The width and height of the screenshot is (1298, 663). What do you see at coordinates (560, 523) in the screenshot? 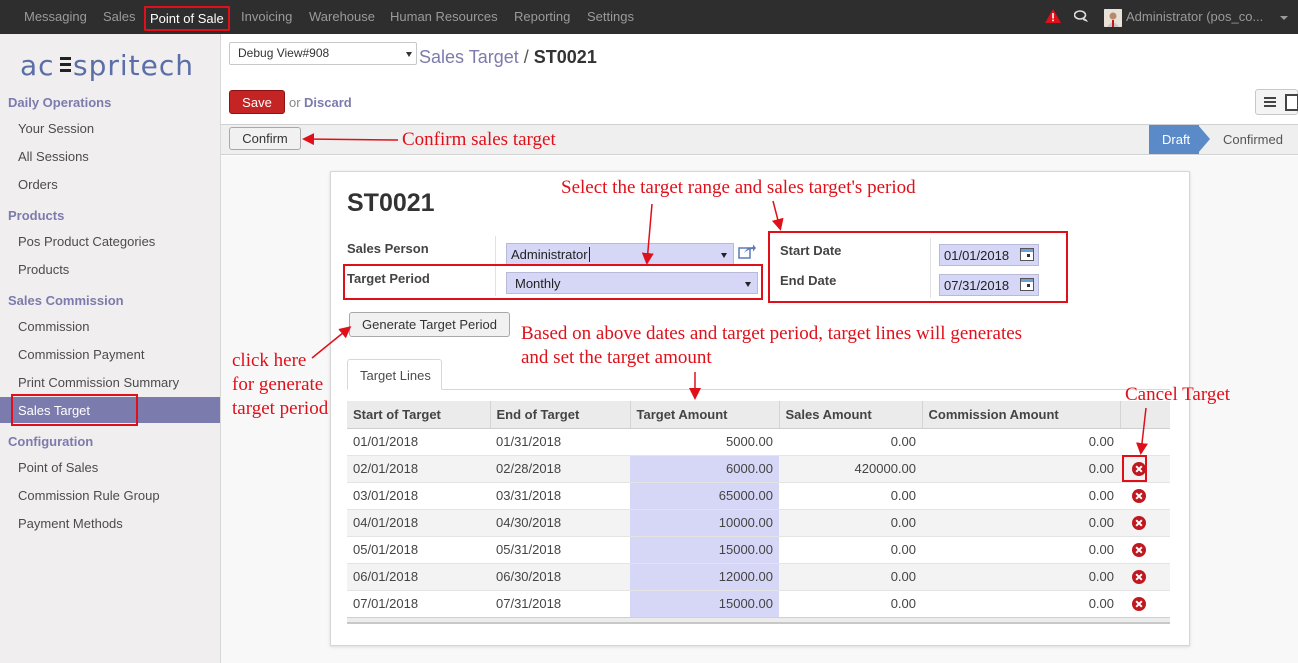
I see `cell-end: 04/30/2018` at bounding box center [560, 523].